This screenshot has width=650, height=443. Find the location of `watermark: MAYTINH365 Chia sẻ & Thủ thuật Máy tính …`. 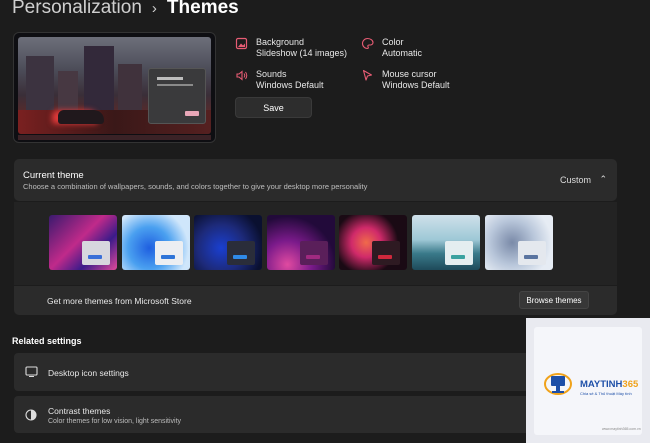

watermark: MAYTINH365 Chia sẻ & Thủ thuật Máy tính … is located at coordinates (588, 380).